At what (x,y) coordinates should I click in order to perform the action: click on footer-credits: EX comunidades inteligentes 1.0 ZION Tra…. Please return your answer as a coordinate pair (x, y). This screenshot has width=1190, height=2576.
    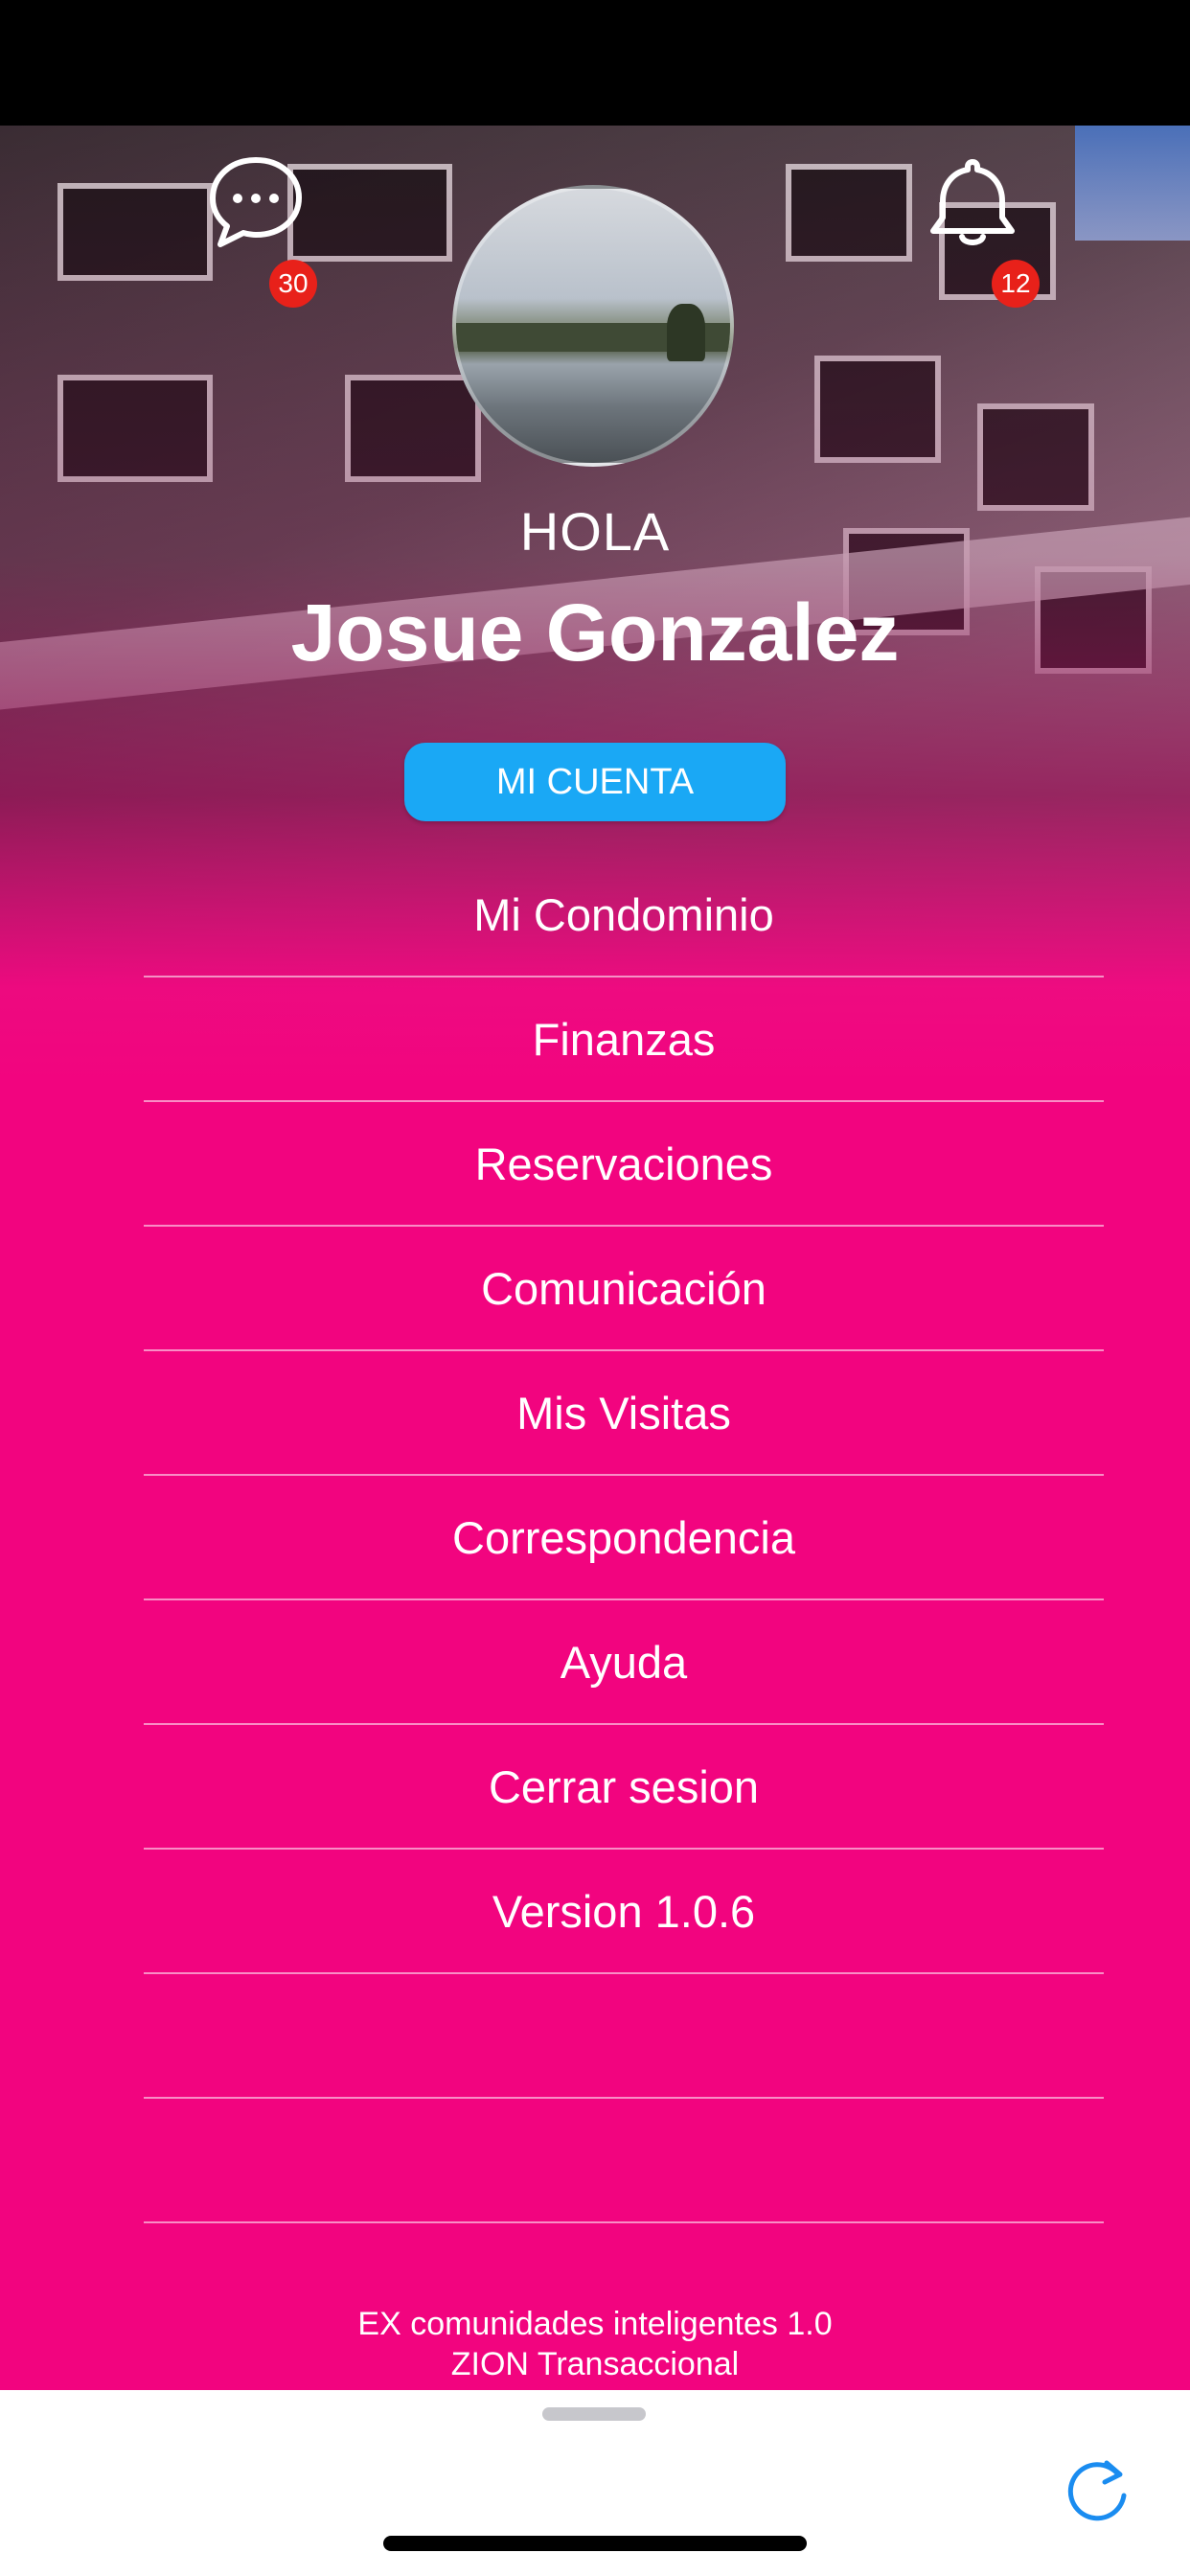
    Looking at the image, I should click on (595, 2344).